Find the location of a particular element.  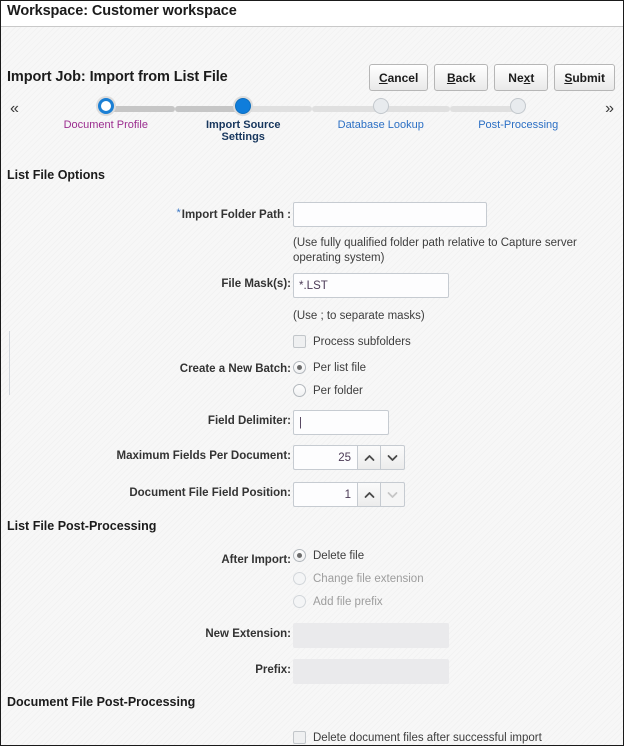

create-new-batch-option-per-folder: Per folder is located at coordinates (328, 390).